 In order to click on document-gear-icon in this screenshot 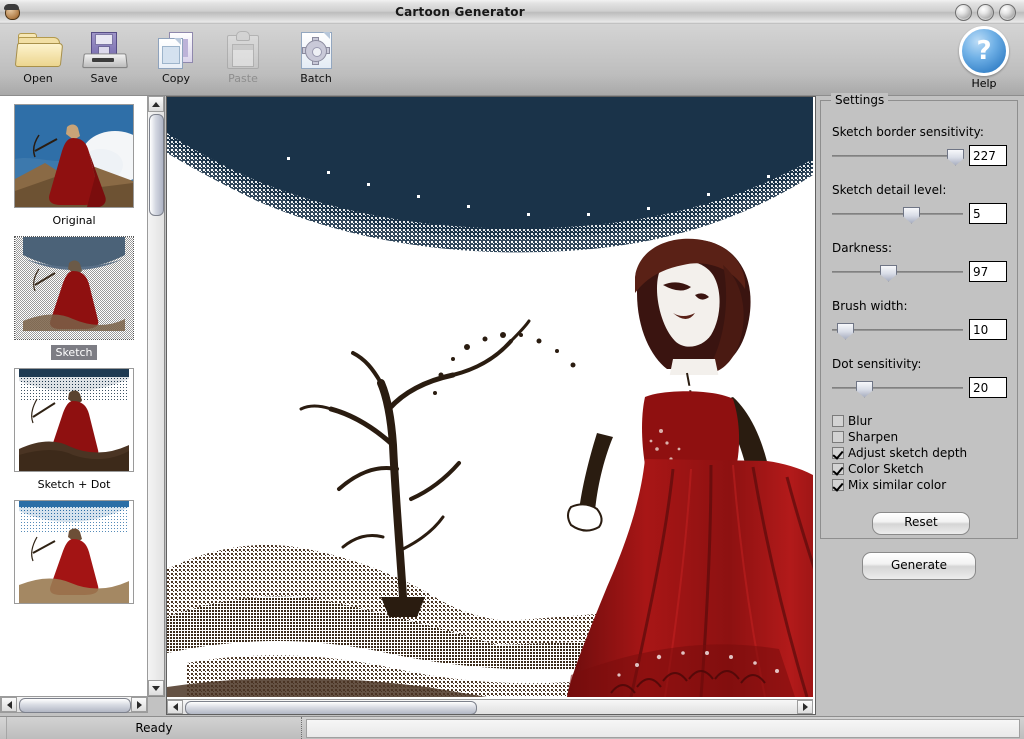, I will do `click(316, 50)`.